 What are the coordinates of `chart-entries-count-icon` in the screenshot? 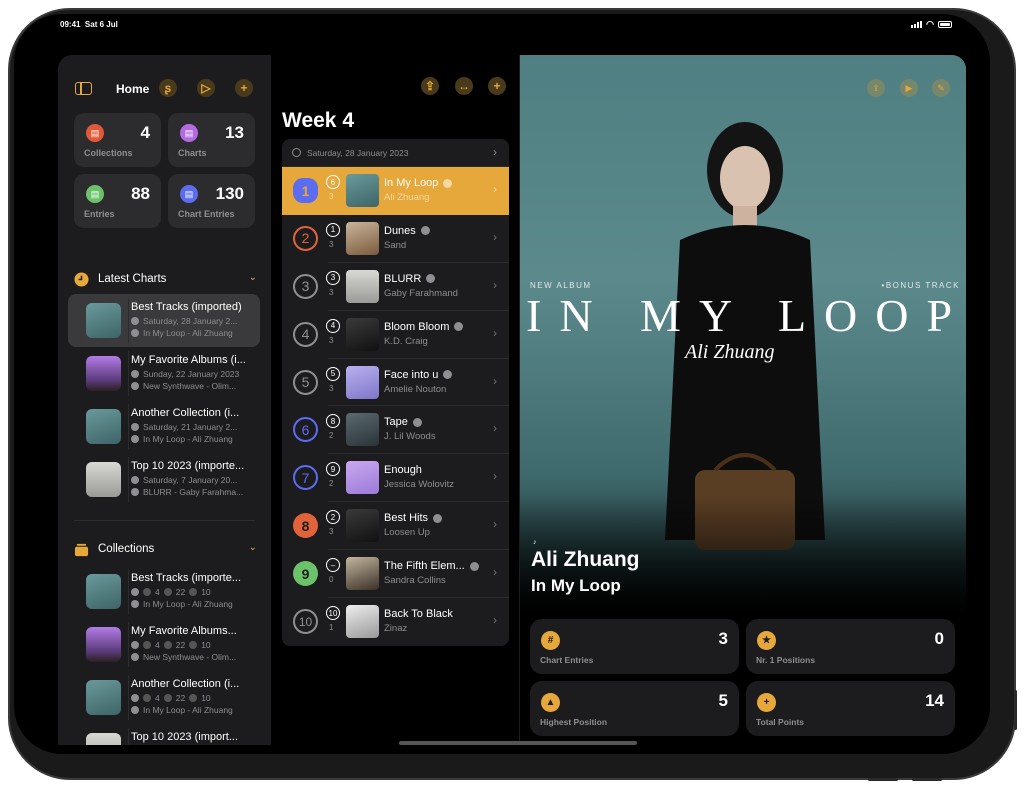 It's located at (193, 698).